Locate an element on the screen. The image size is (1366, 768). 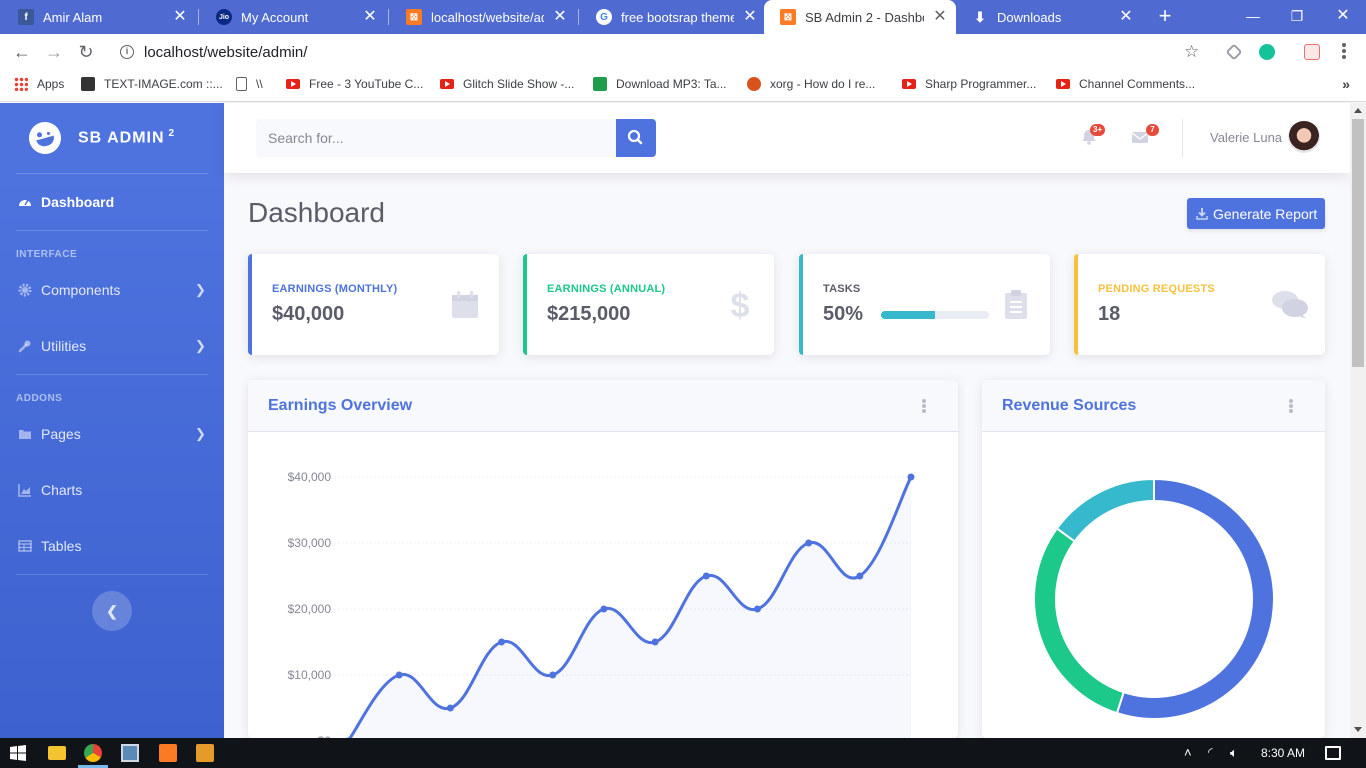
address-bar-row: ← → ↻ i localhost/website/admin/ ☆ is located at coordinates (683, 52).